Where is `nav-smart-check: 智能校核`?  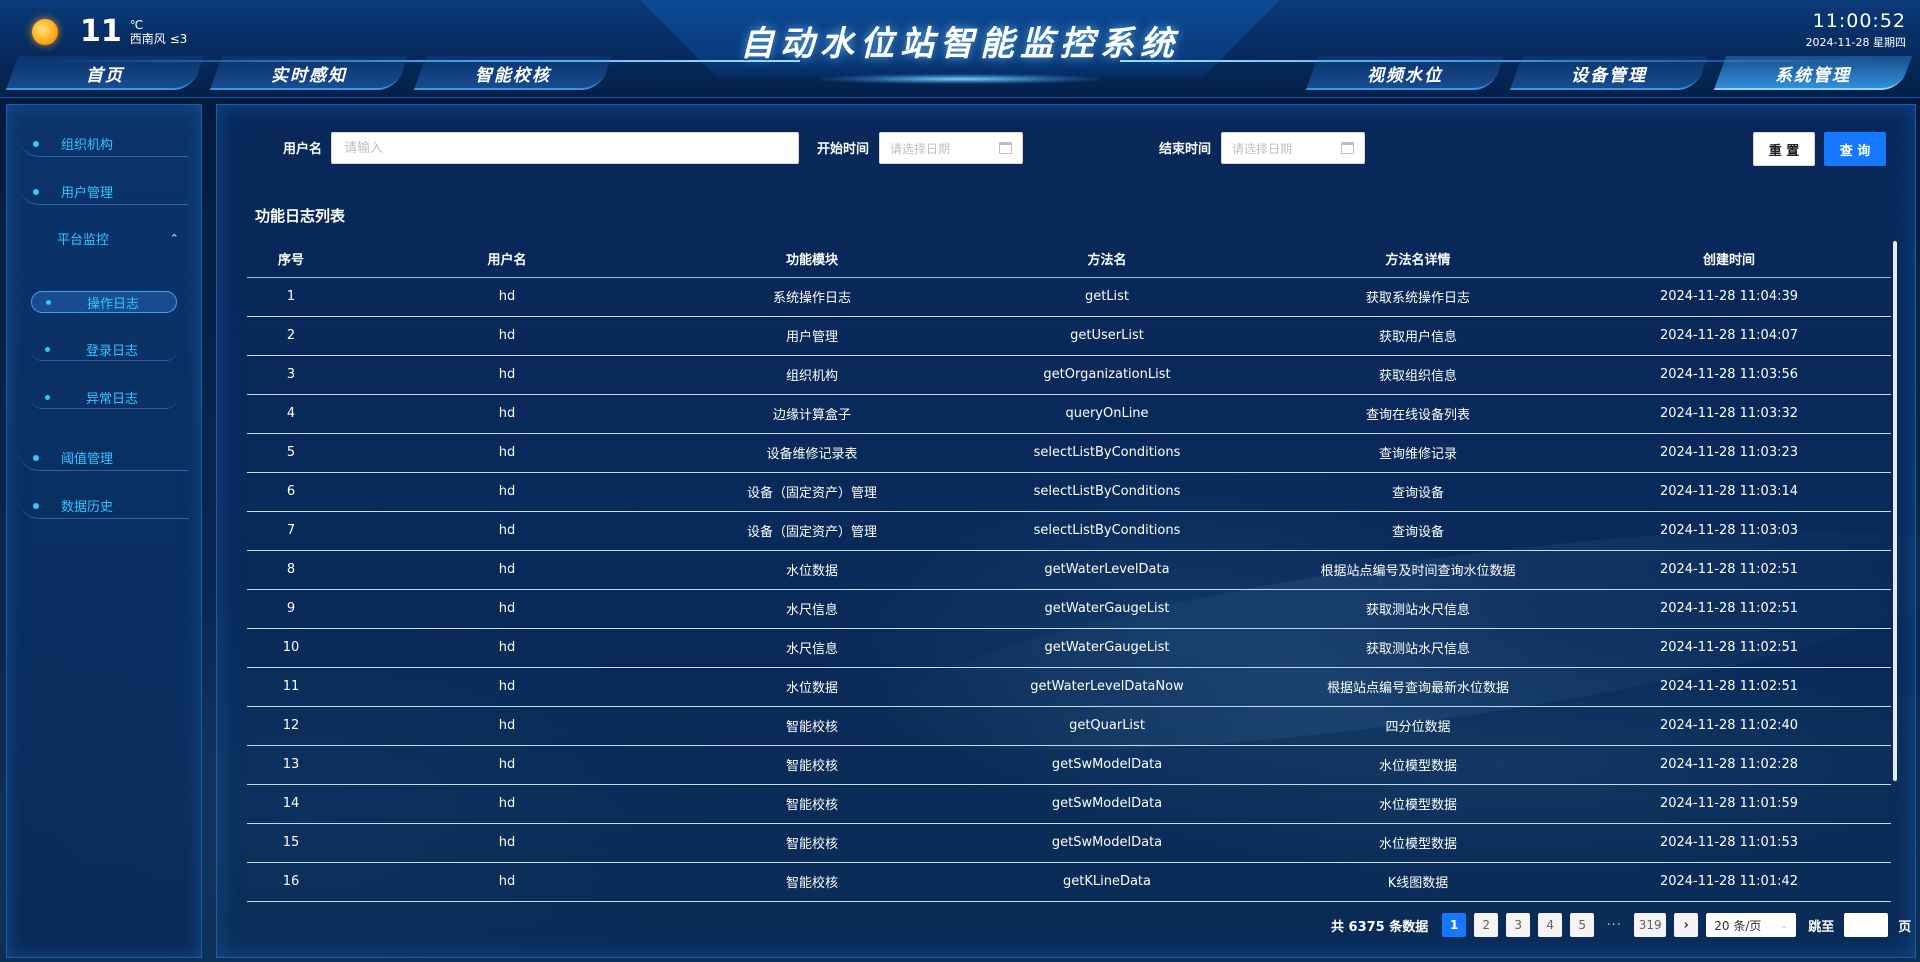
nav-smart-check: 智能校核 is located at coordinates (513, 73).